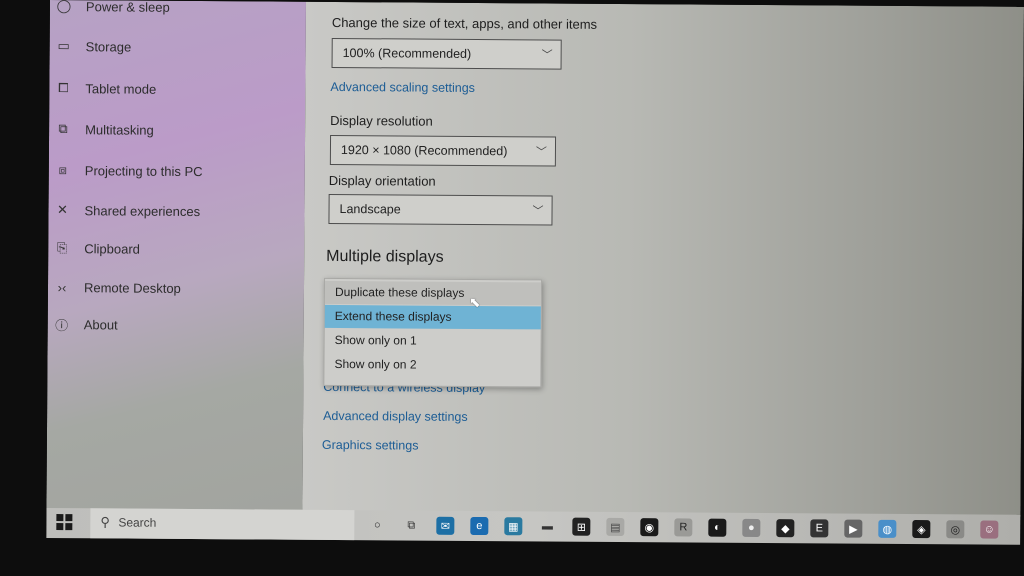  Describe the element at coordinates (132, 287) in the screenshot. I see `sidebar-item-label: Remote Desktop` at that location.